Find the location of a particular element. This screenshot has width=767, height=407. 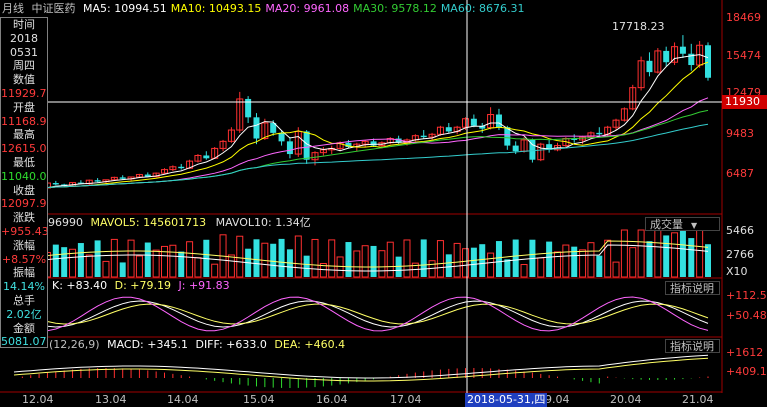

info-high: 12615.03 is located at coordinates (24, 149).